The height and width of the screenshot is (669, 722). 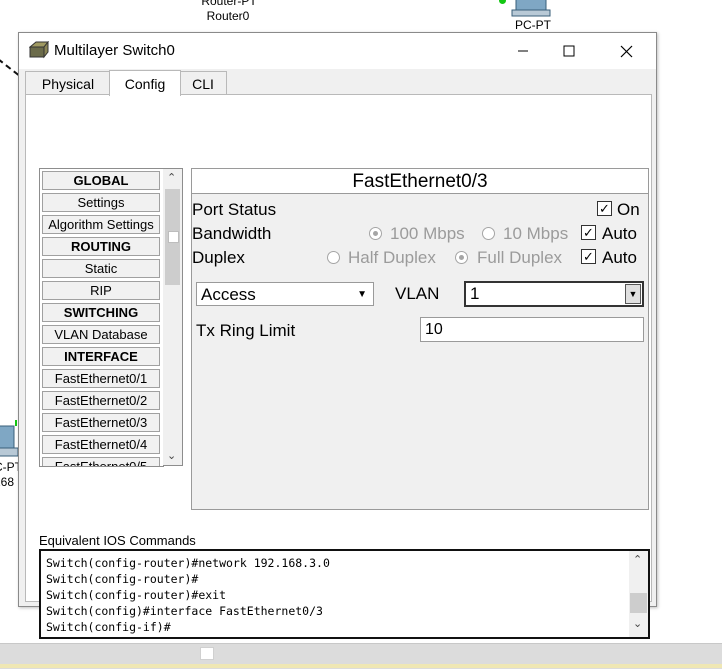 What do you see at coordinates (39, 50) in the screenshot?
I see `multilayer-switch-icon` at bounding box center [39, 50].